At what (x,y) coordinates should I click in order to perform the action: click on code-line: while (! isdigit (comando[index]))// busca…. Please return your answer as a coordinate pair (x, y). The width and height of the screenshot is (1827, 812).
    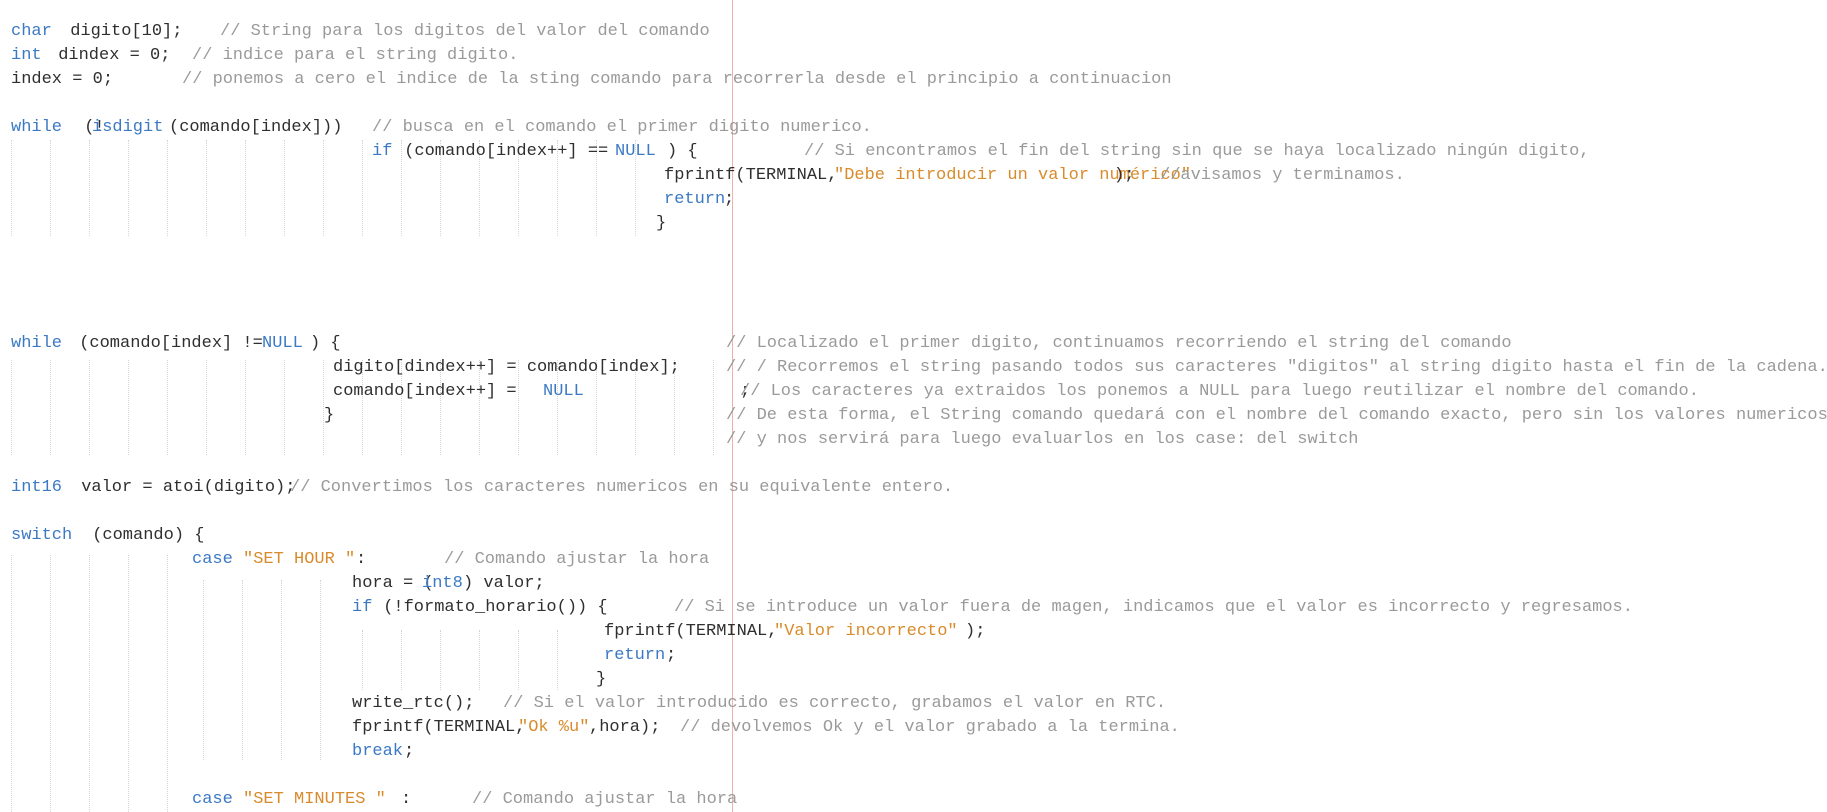
    Looking at the image, I should click on (913, 128).